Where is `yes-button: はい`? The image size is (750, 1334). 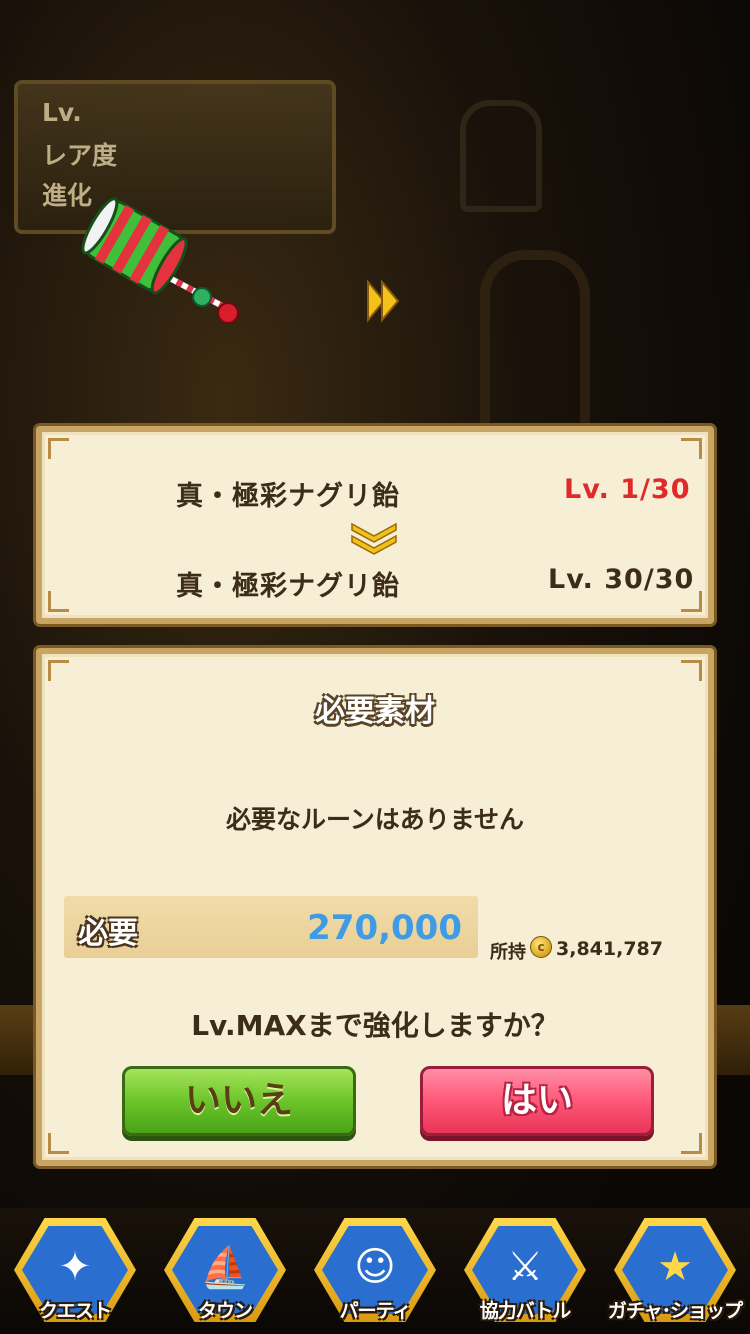 yes-button: はい is located at coordinates (537, 1101).